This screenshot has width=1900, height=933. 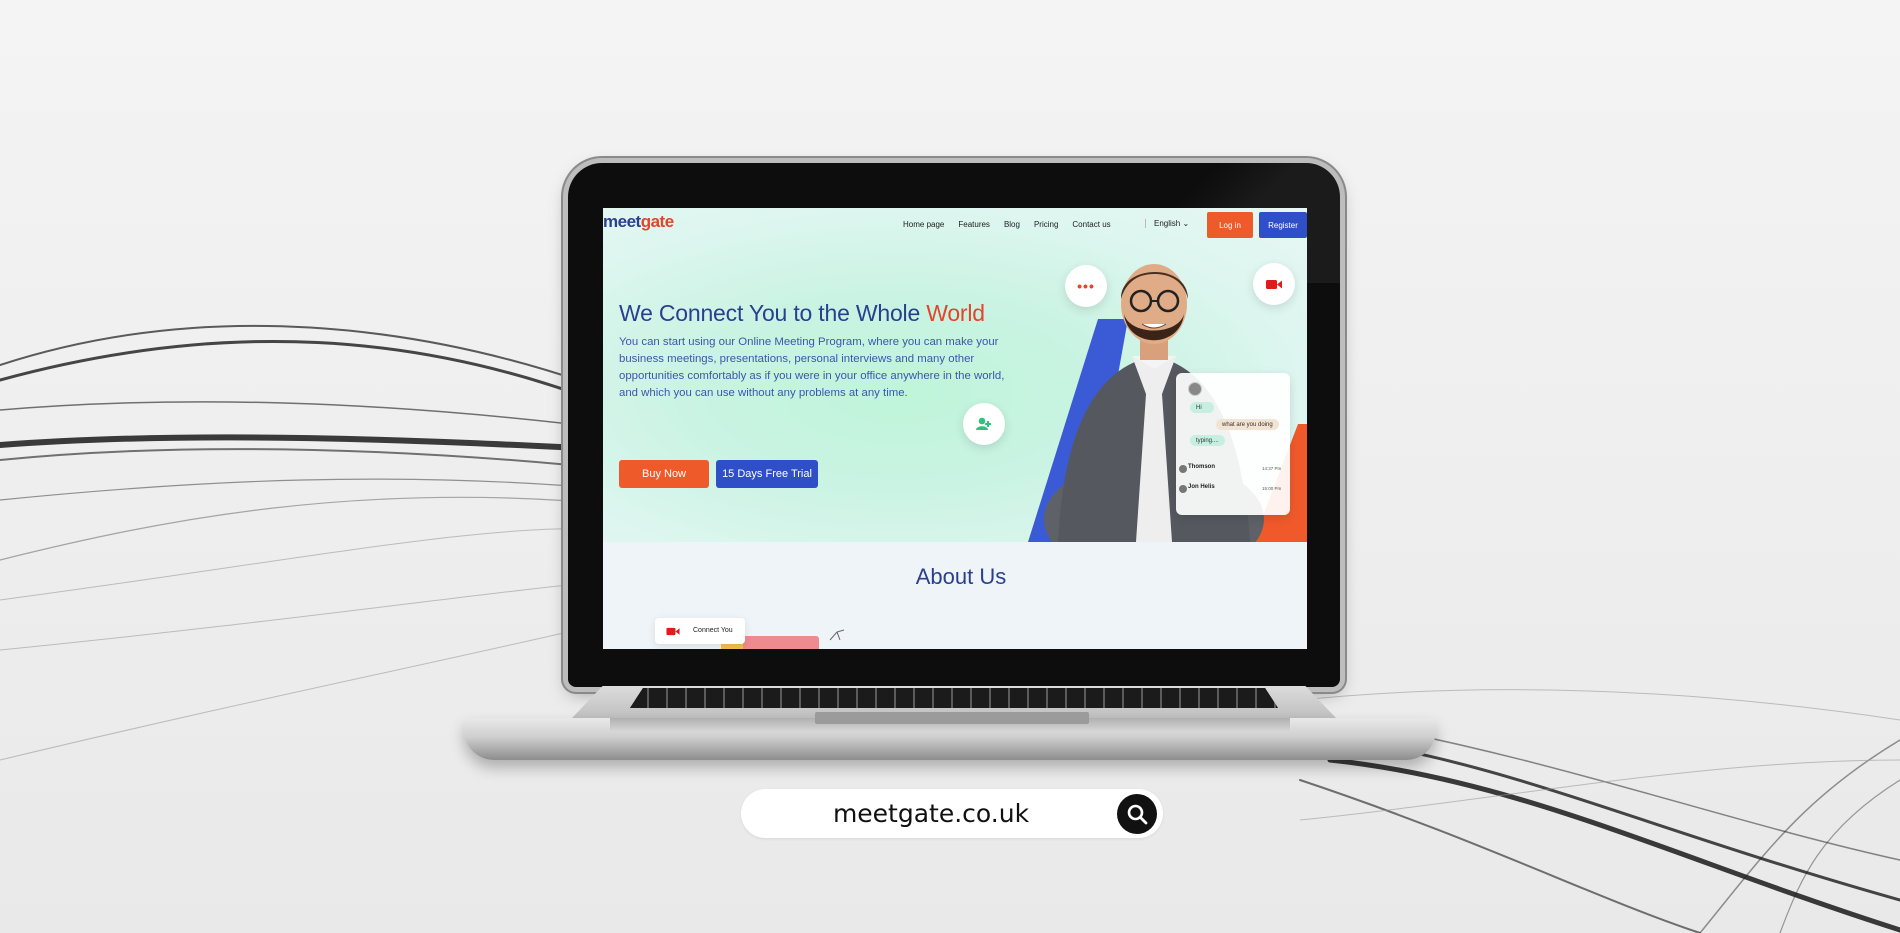 I want to click on add-user-icon, so click(x=983, y=423).